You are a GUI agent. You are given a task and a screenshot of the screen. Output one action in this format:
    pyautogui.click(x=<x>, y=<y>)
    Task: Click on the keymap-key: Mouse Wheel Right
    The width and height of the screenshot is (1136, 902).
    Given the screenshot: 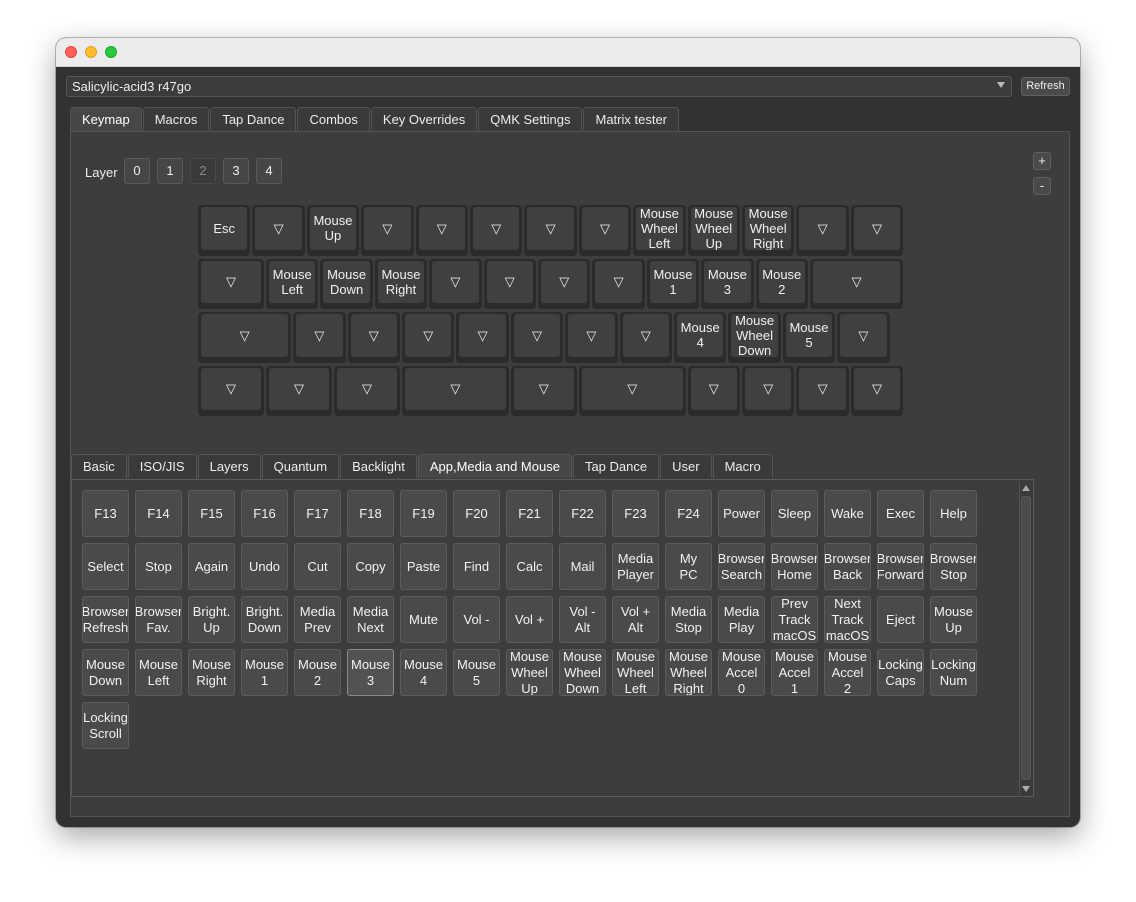 What is the action you would take?
    pyautogui.click(x=768, y=230)
    